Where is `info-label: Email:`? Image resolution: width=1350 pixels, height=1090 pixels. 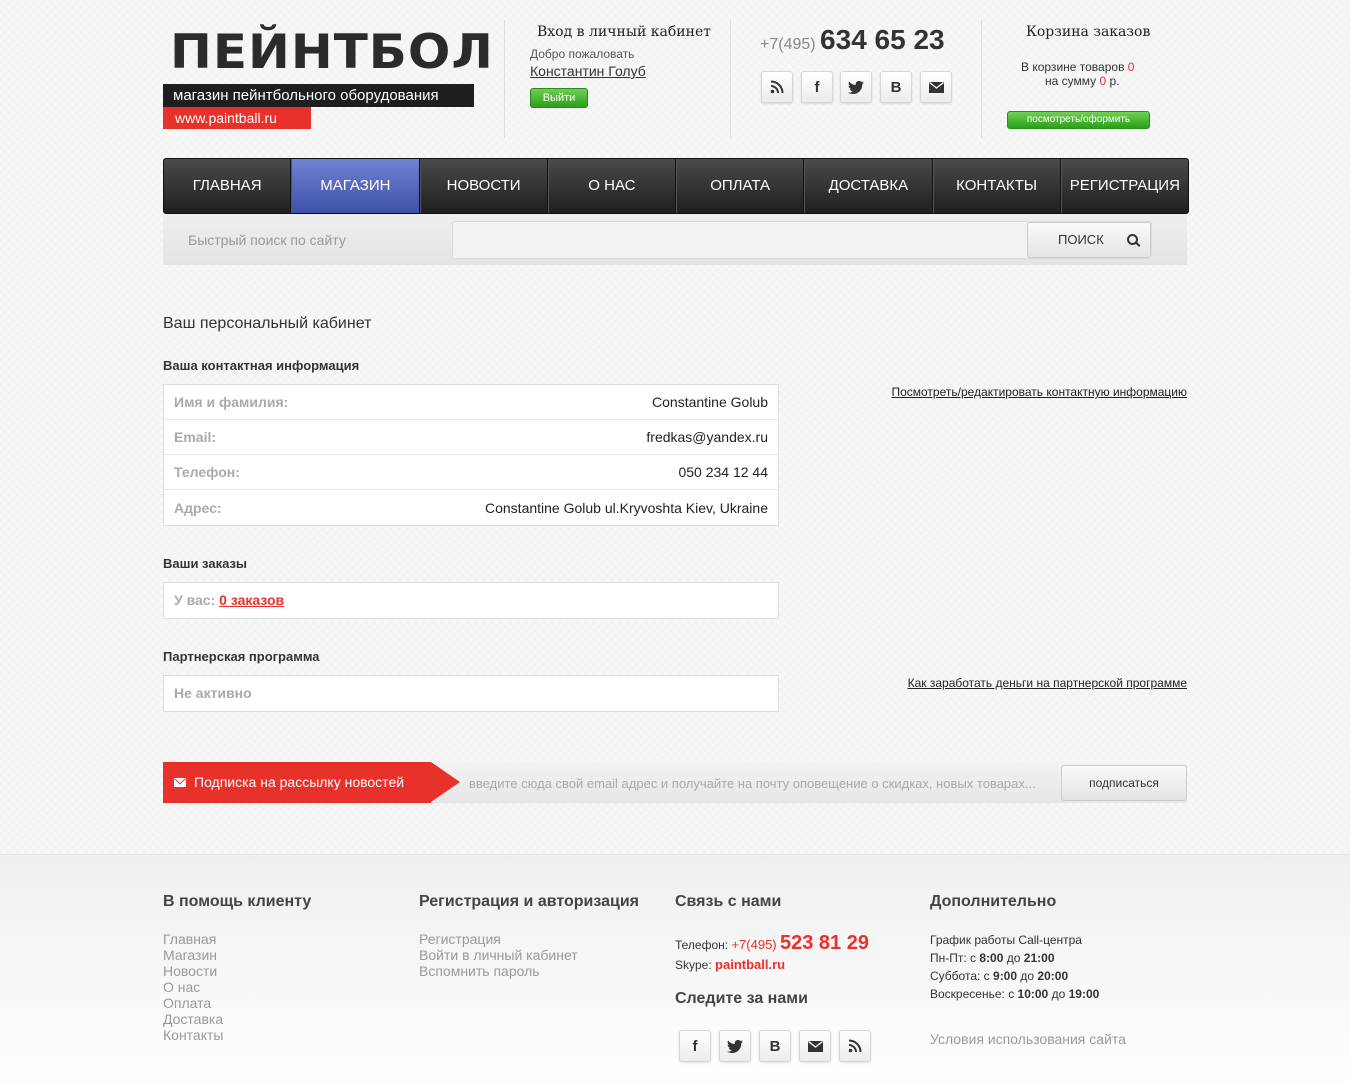
info-label: Email: is located at coordinates (195, 437).